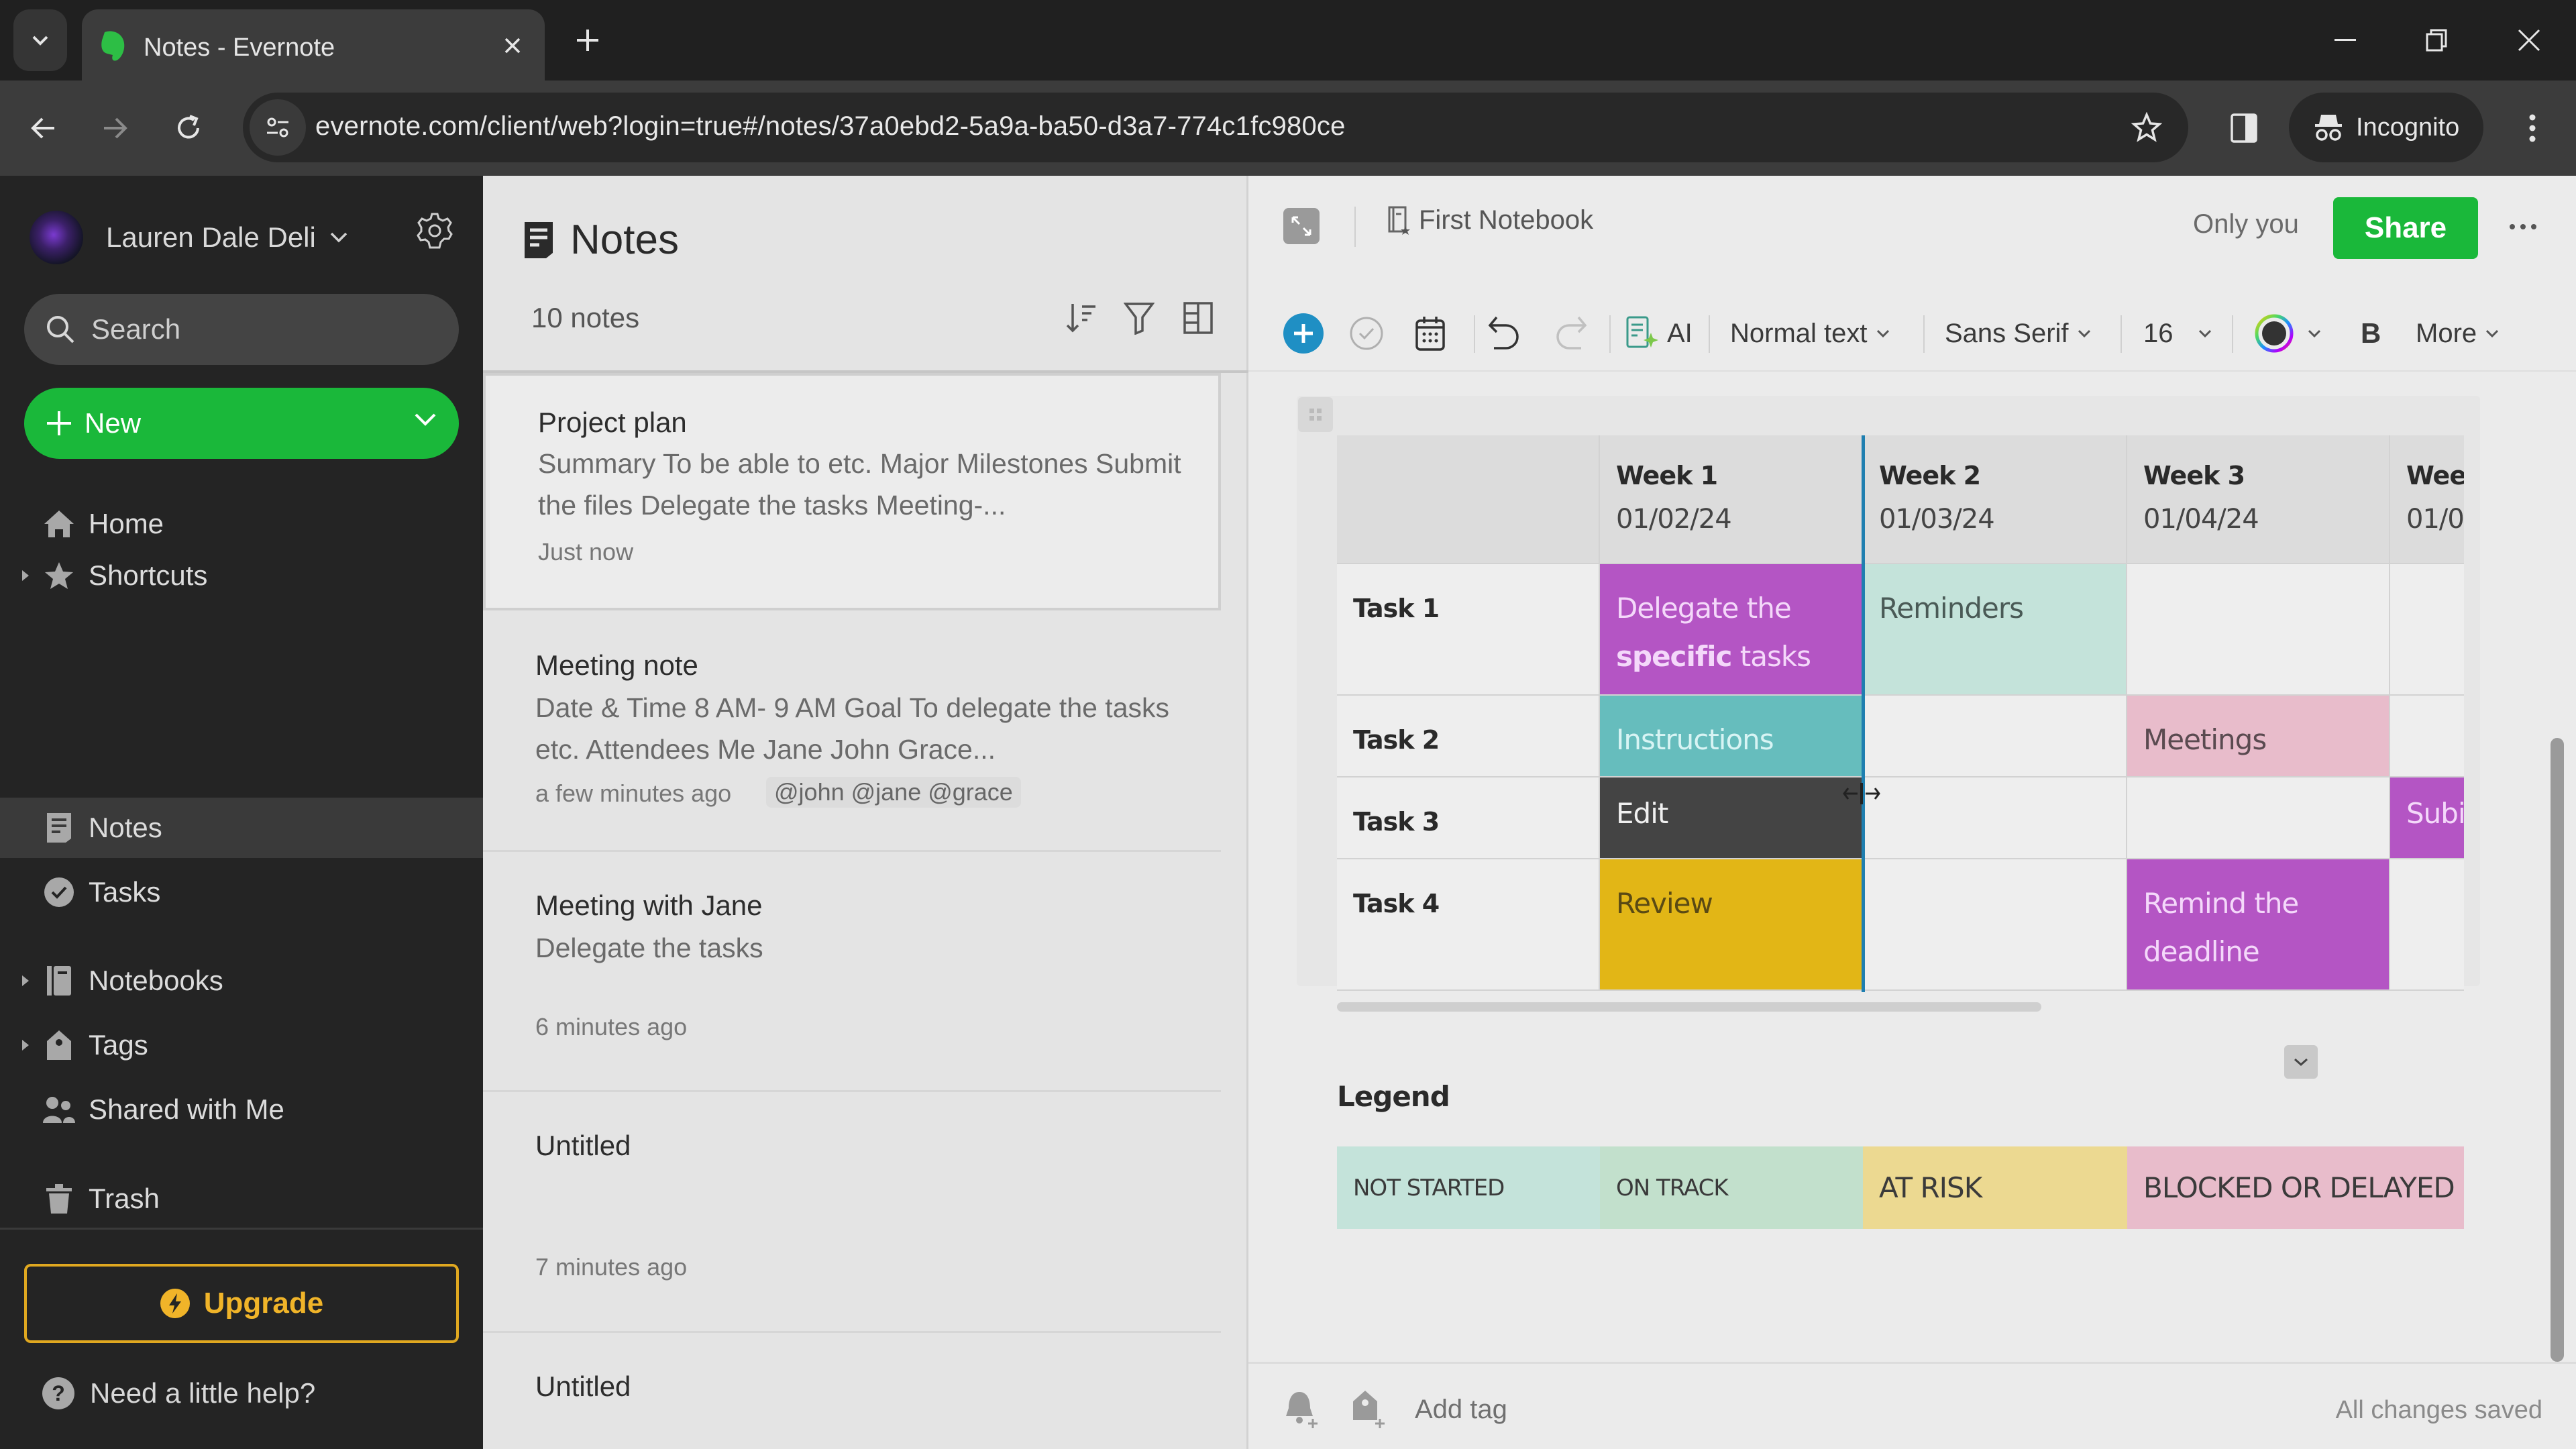 The height and width of the screenshot is (1449, 2576). What do you see at coordinates (1504, 333) in the screenshot?
I see `undo-button` at bounding box center [1504, 333].